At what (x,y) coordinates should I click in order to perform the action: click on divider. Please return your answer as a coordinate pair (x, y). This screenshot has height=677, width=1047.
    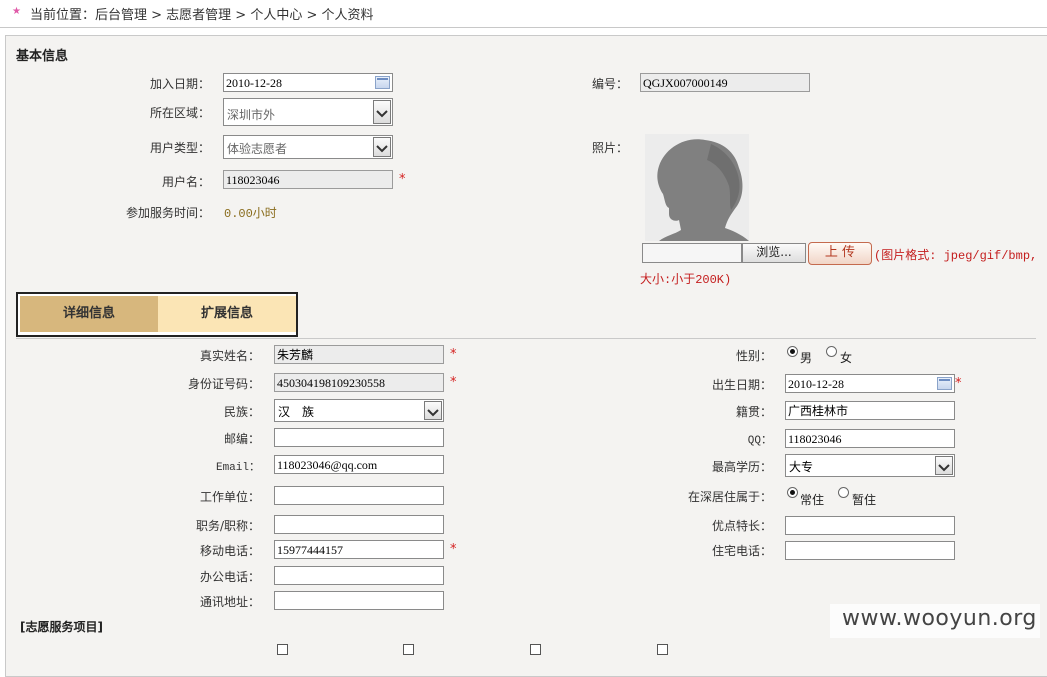
    Looking at the image, I should click on (526, 338).